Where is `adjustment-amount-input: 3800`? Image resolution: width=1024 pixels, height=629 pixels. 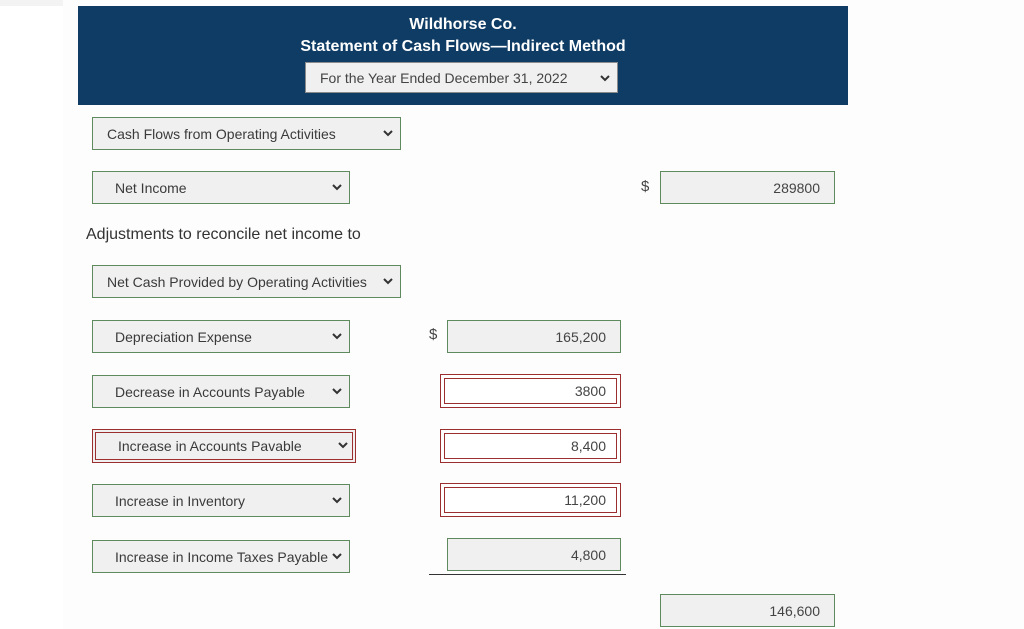 adjustment-amount-input: 3800 is located at coordinates (530, 391).